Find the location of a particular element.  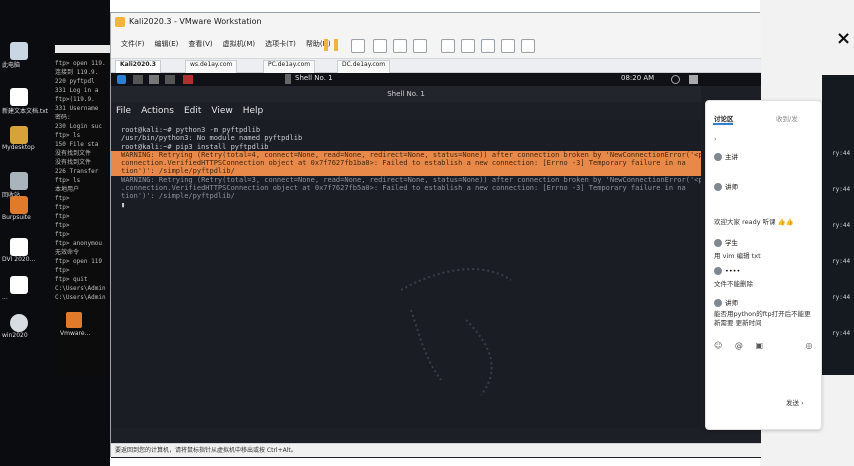

host-dark-window: ry:44 ry:44 ry:44 ry:44 ry:44 ry:44 is located at coordinates (838, 225).